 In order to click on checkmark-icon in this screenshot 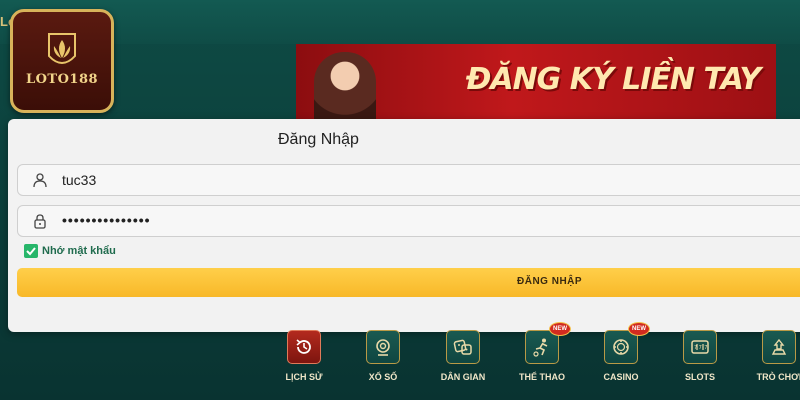, I will do `click(31, 251)`.